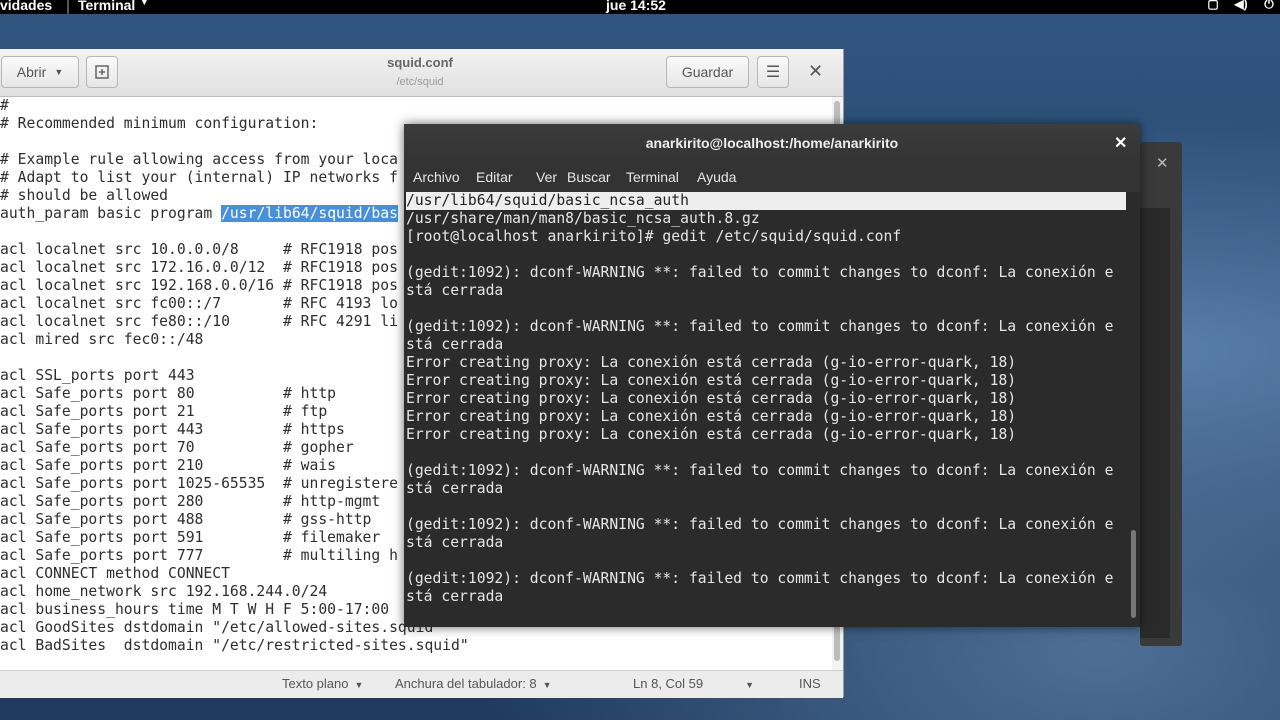 The image size is (1280, 720). I want to click on terminal-menubar: Archivo Editar Ver Buscar Terminal Ayuda, so click(772, 177).